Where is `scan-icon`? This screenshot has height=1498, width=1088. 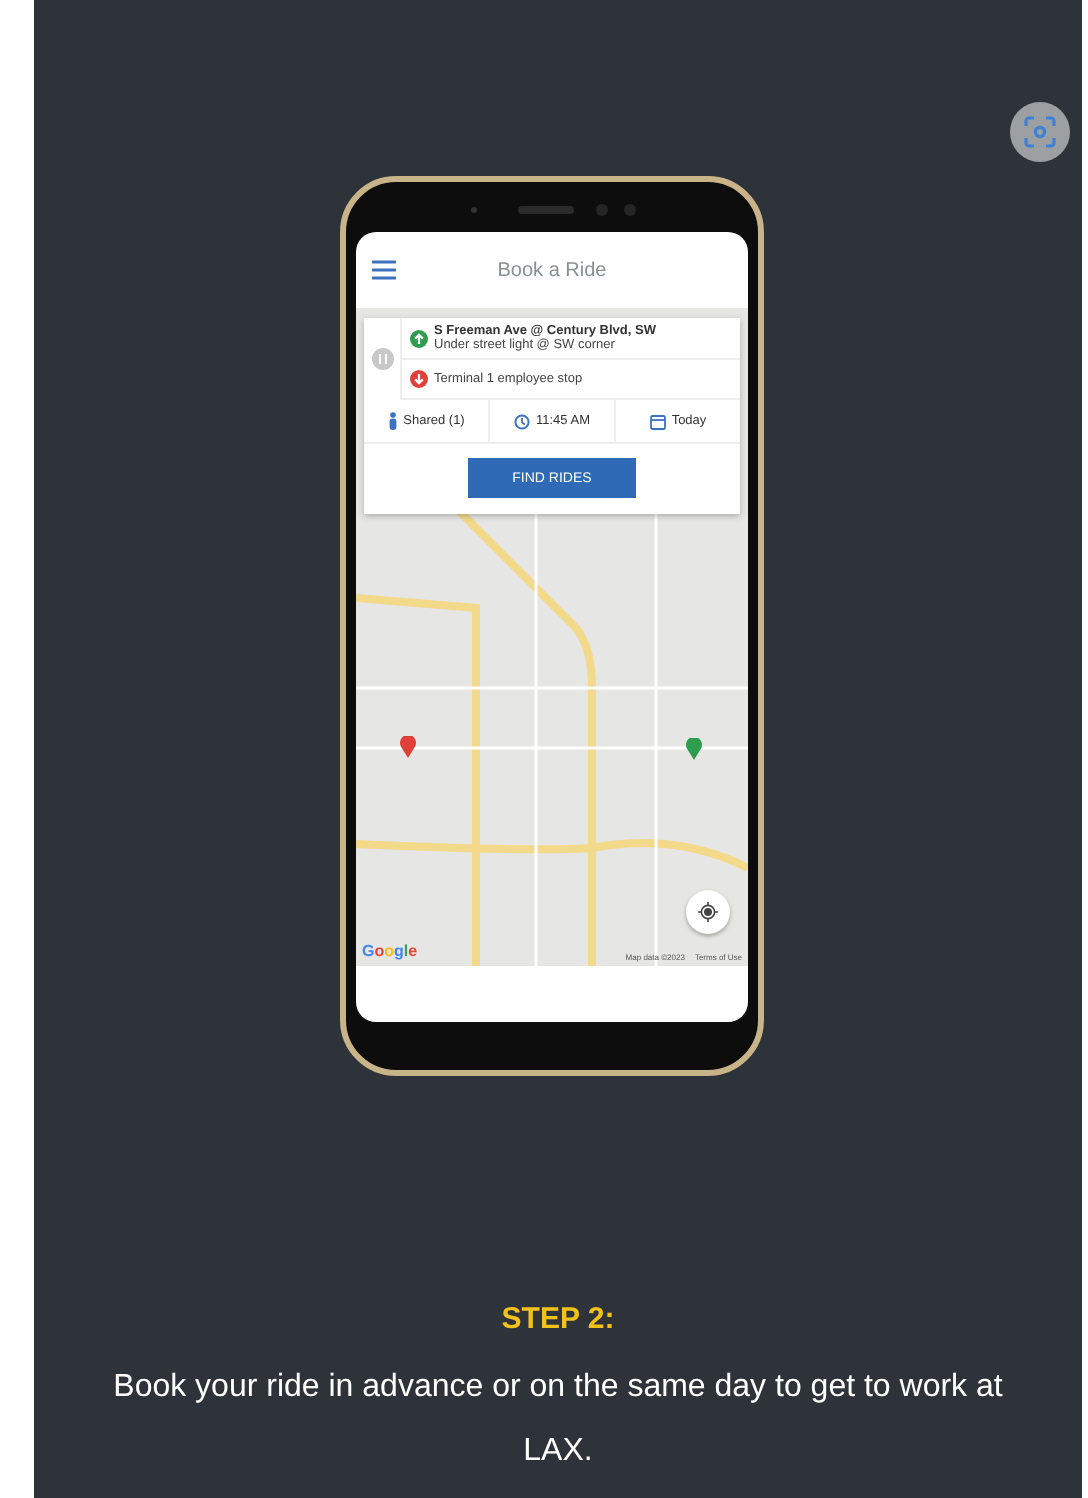
scan-icon is located at coordinates (1040, 132).